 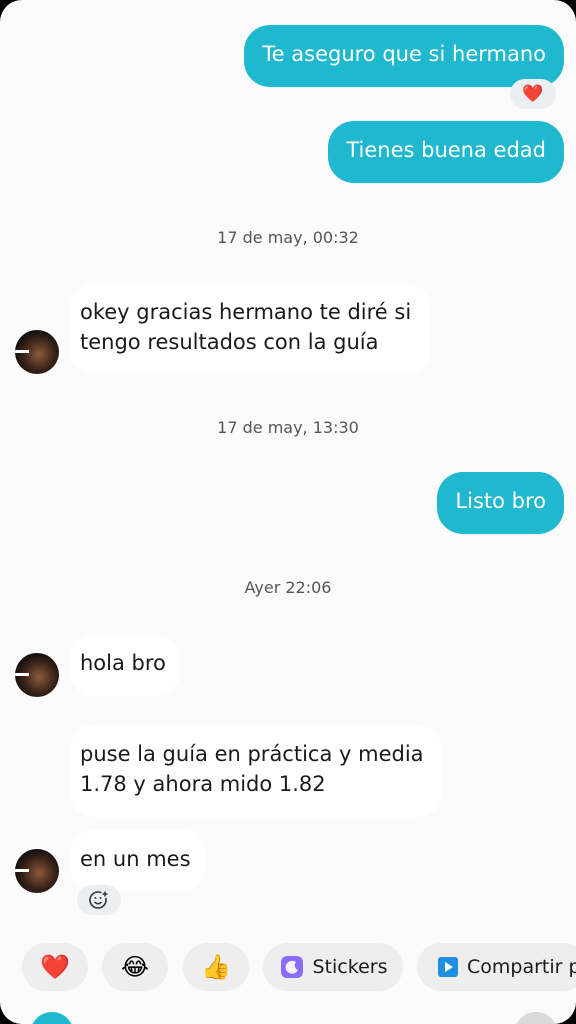 I want to click on quick-reply-heart: ❤️, so click(x=55, y=967).